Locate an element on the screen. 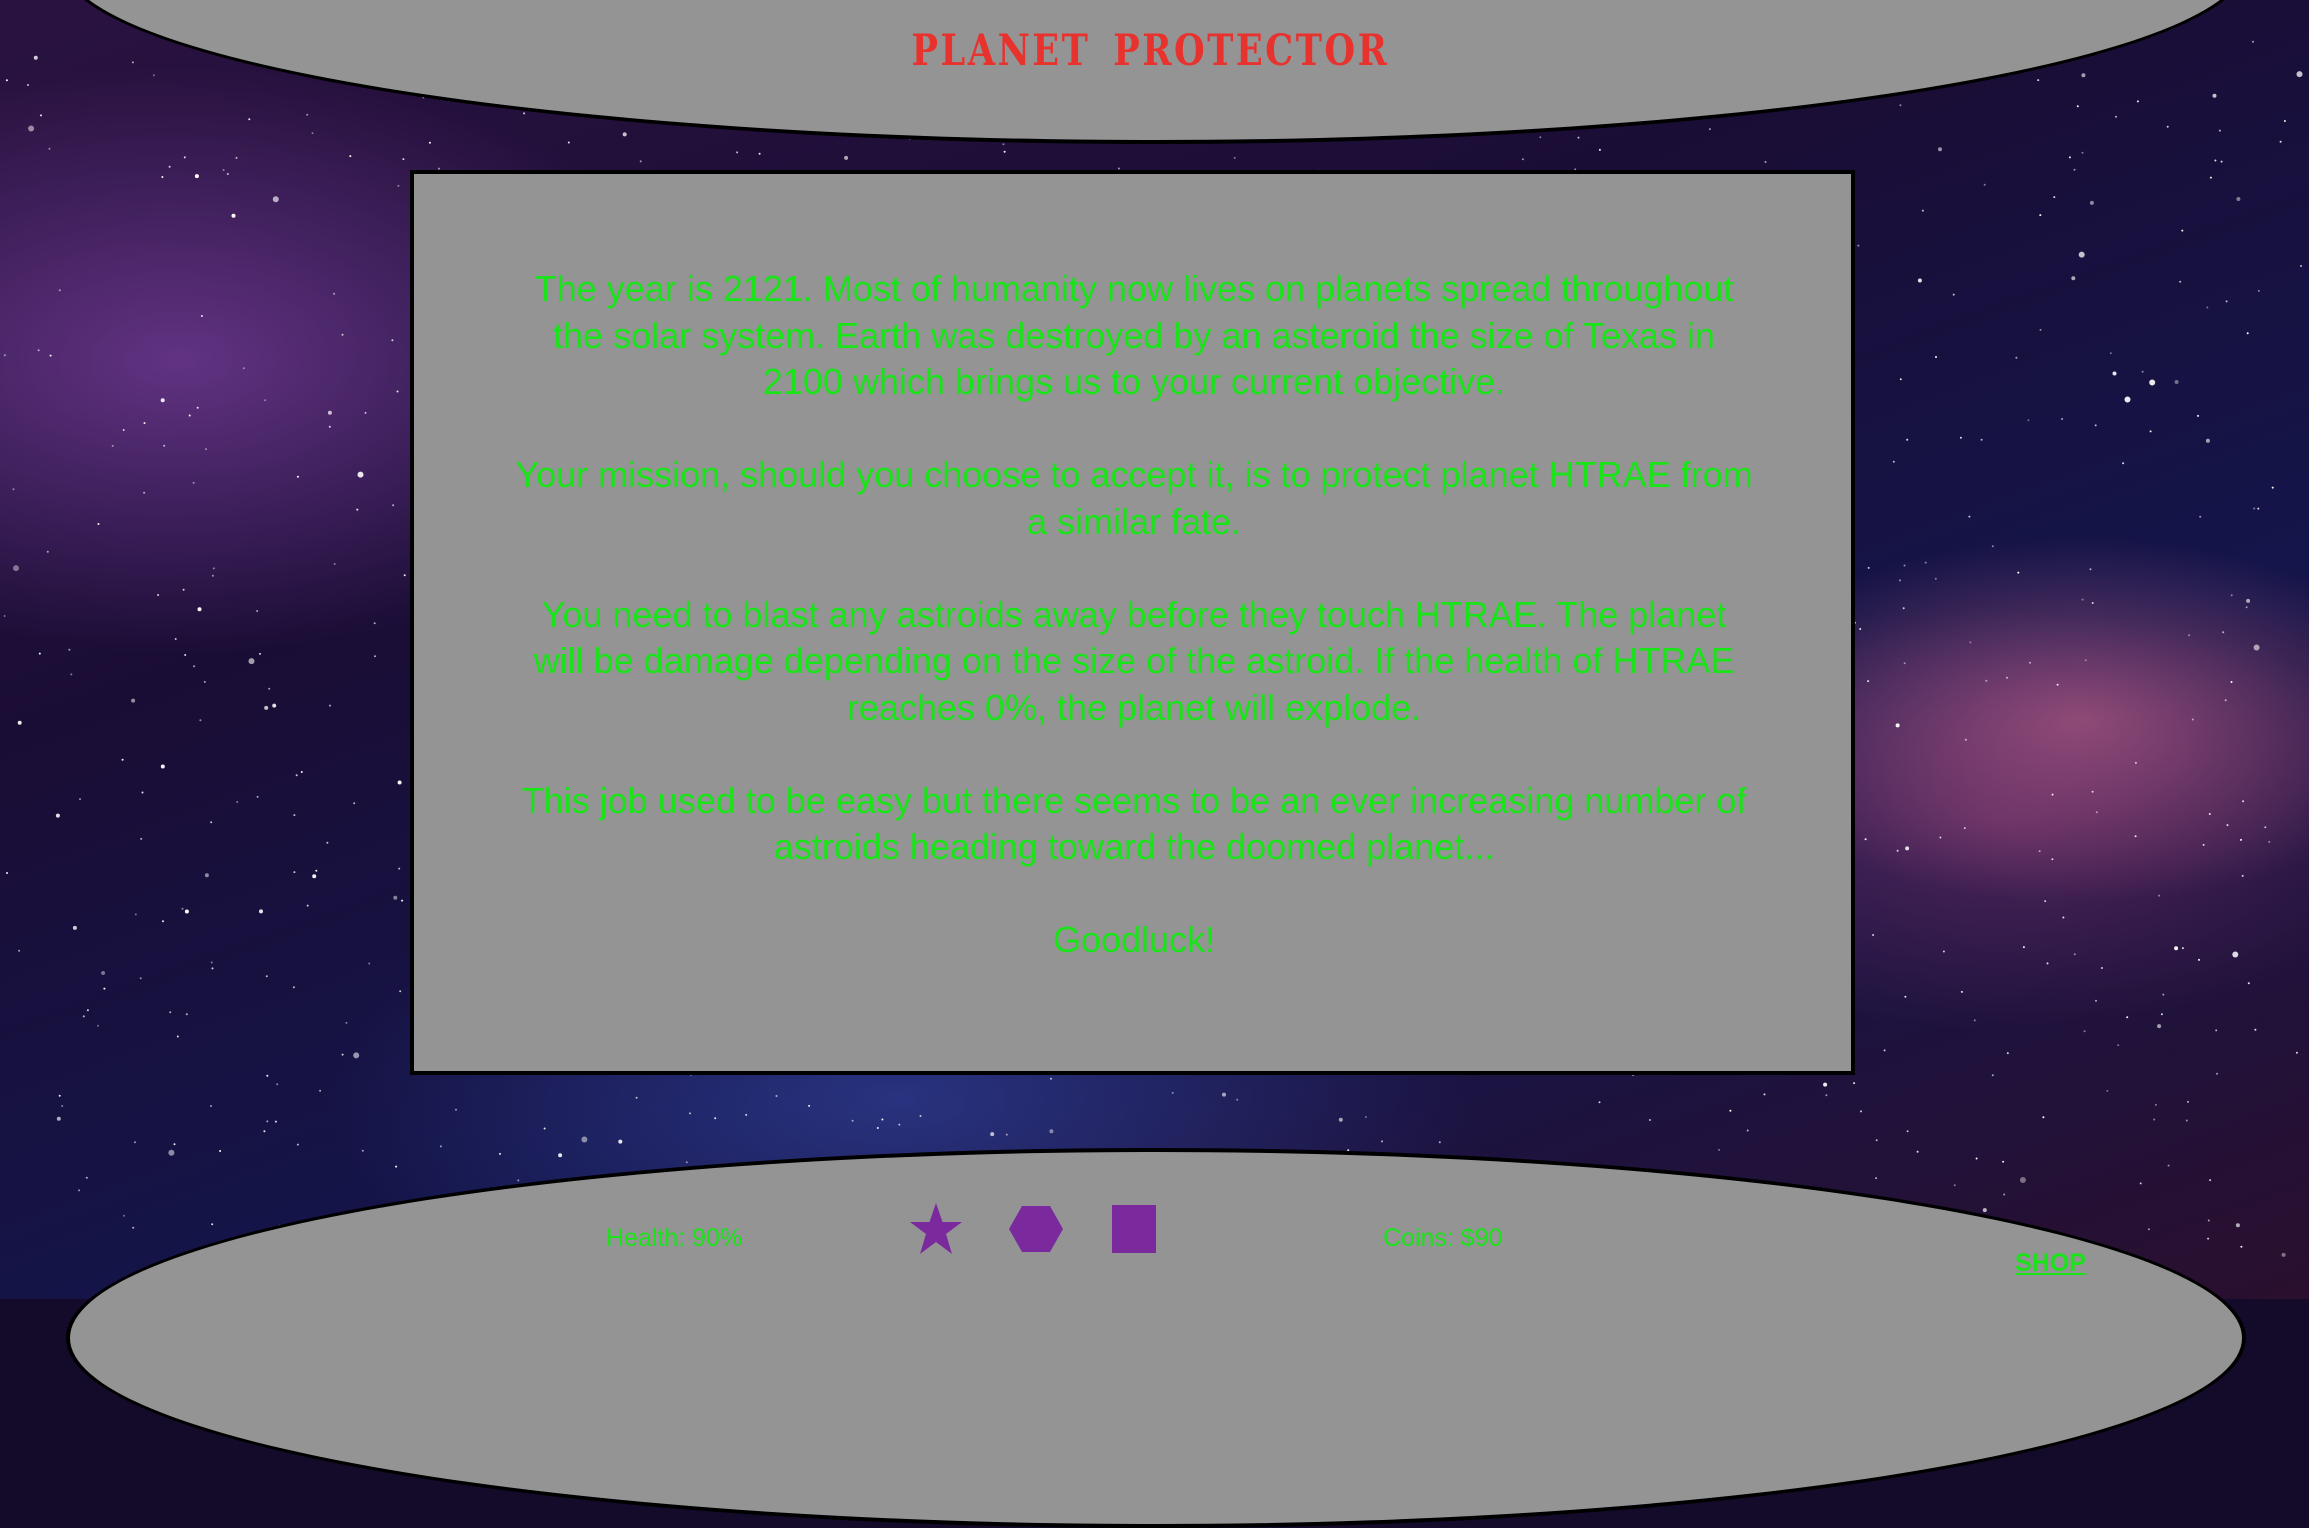  weapon-star-button is located at coordinates (936, 1229).